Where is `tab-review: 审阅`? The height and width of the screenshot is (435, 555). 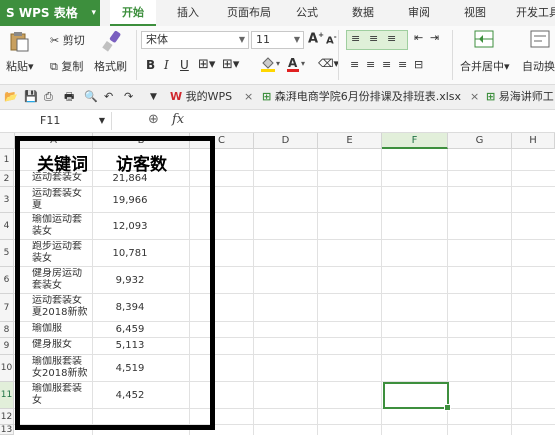 tab-review: 审阅 is located at coordinates (419, 13).